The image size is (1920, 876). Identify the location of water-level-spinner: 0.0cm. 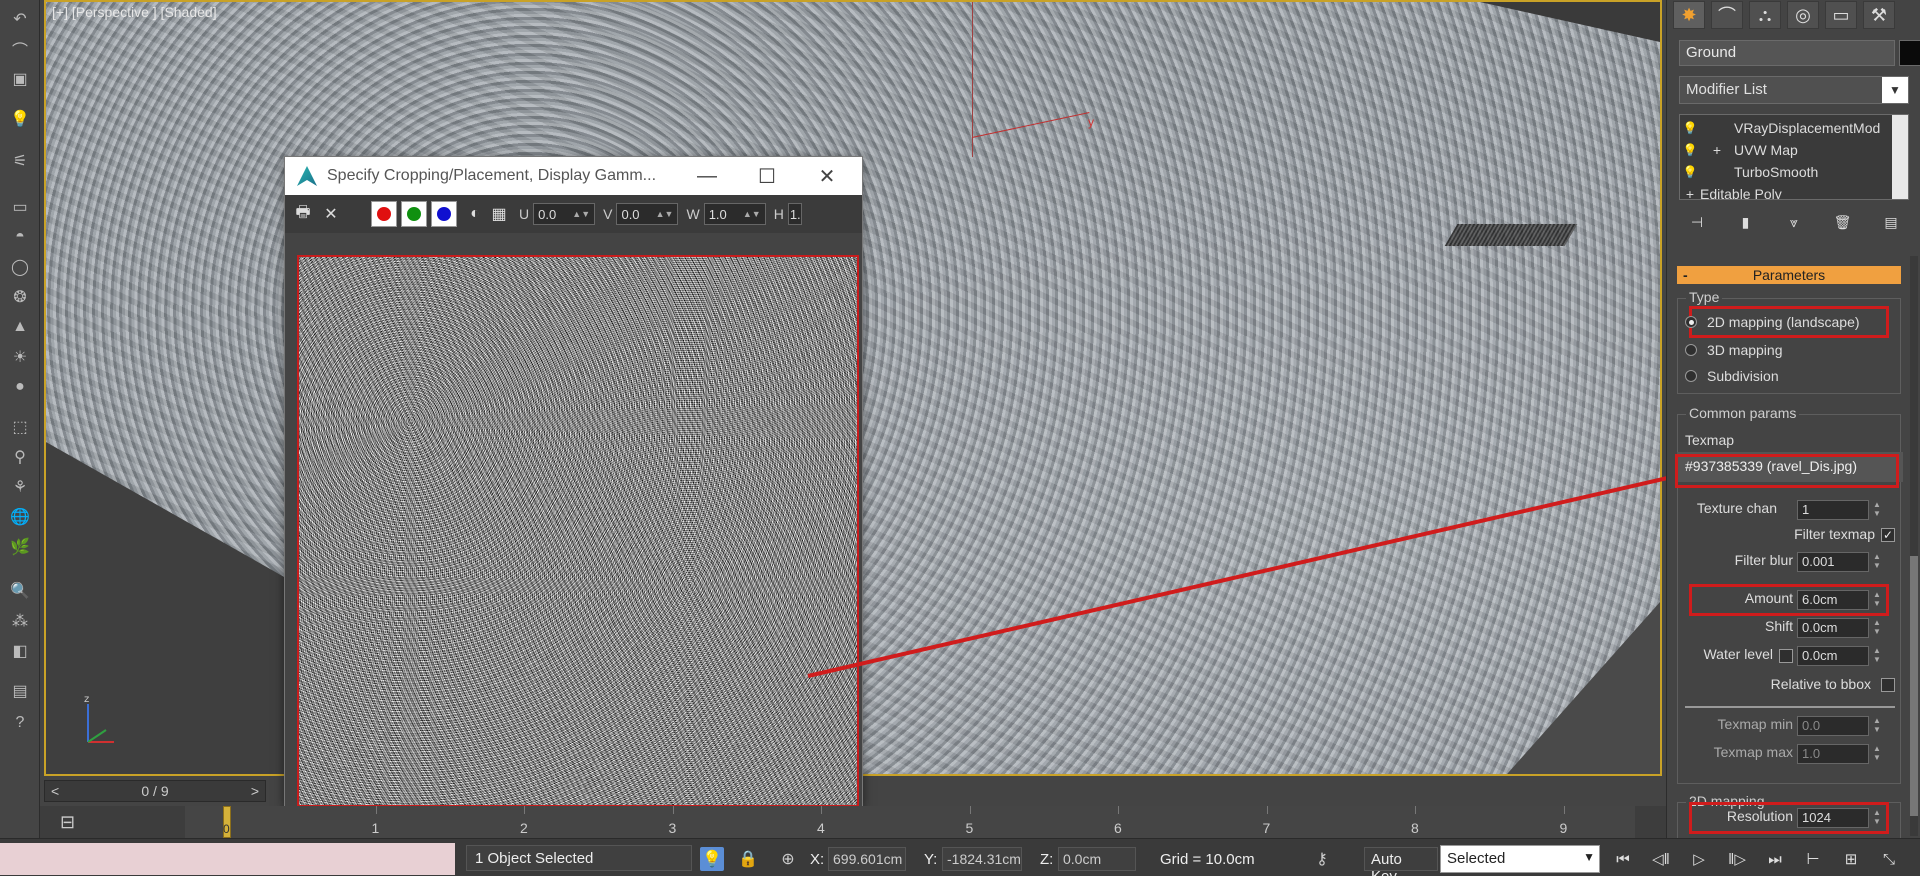
(1833, 656).